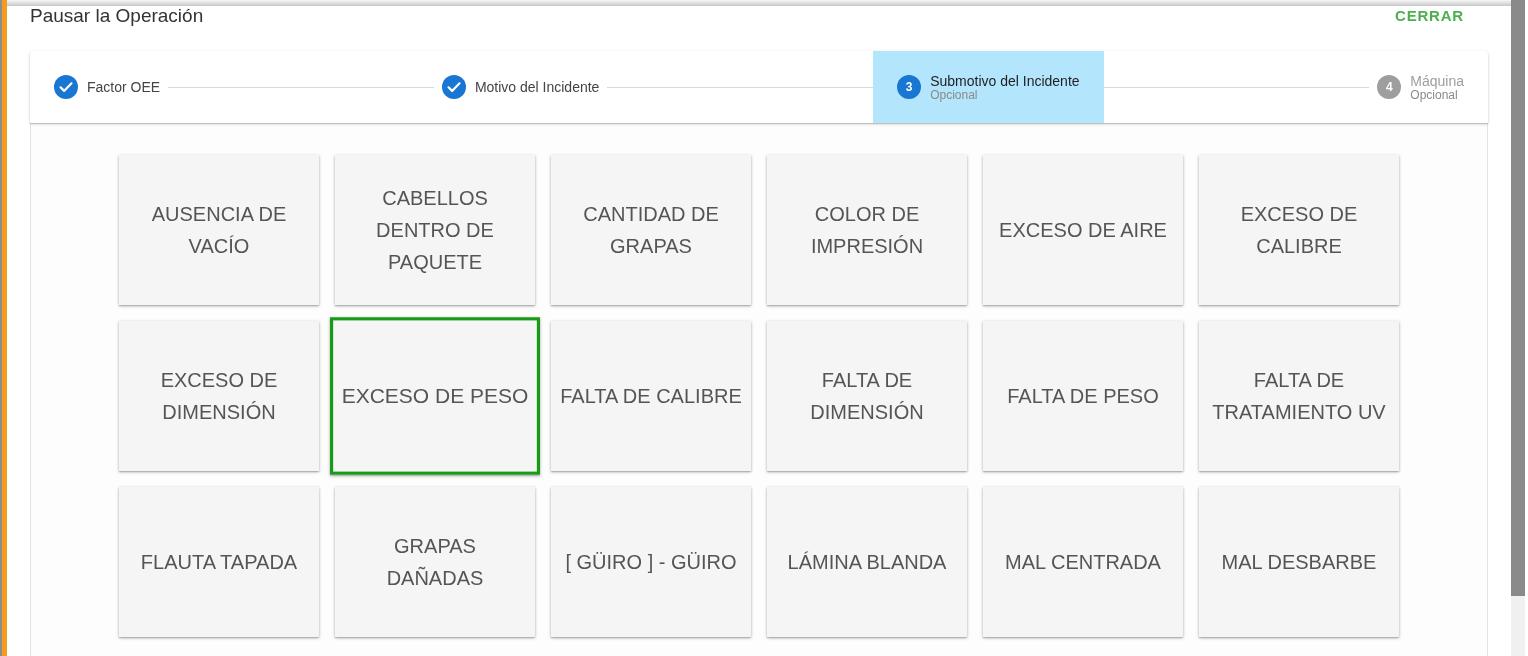 This screenshot has width=1528, height=656. I want to click on option-tile: FLAUTA TAPADA, so click(219, 562).